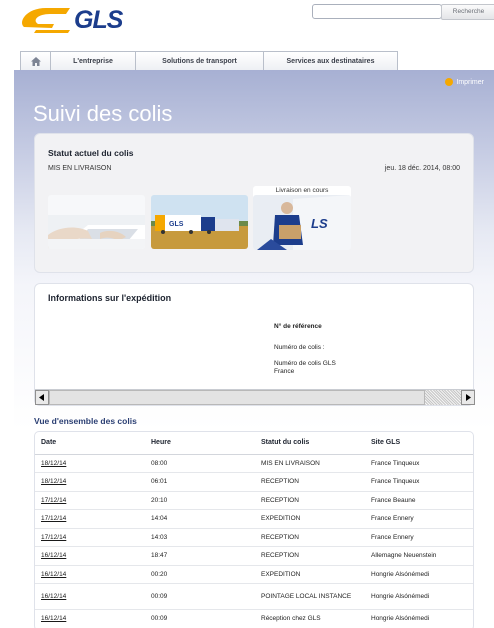 This screenshot has width=494, height=628. I want to click on row-site: Allemagne Neuenstein, so click(419, 556).